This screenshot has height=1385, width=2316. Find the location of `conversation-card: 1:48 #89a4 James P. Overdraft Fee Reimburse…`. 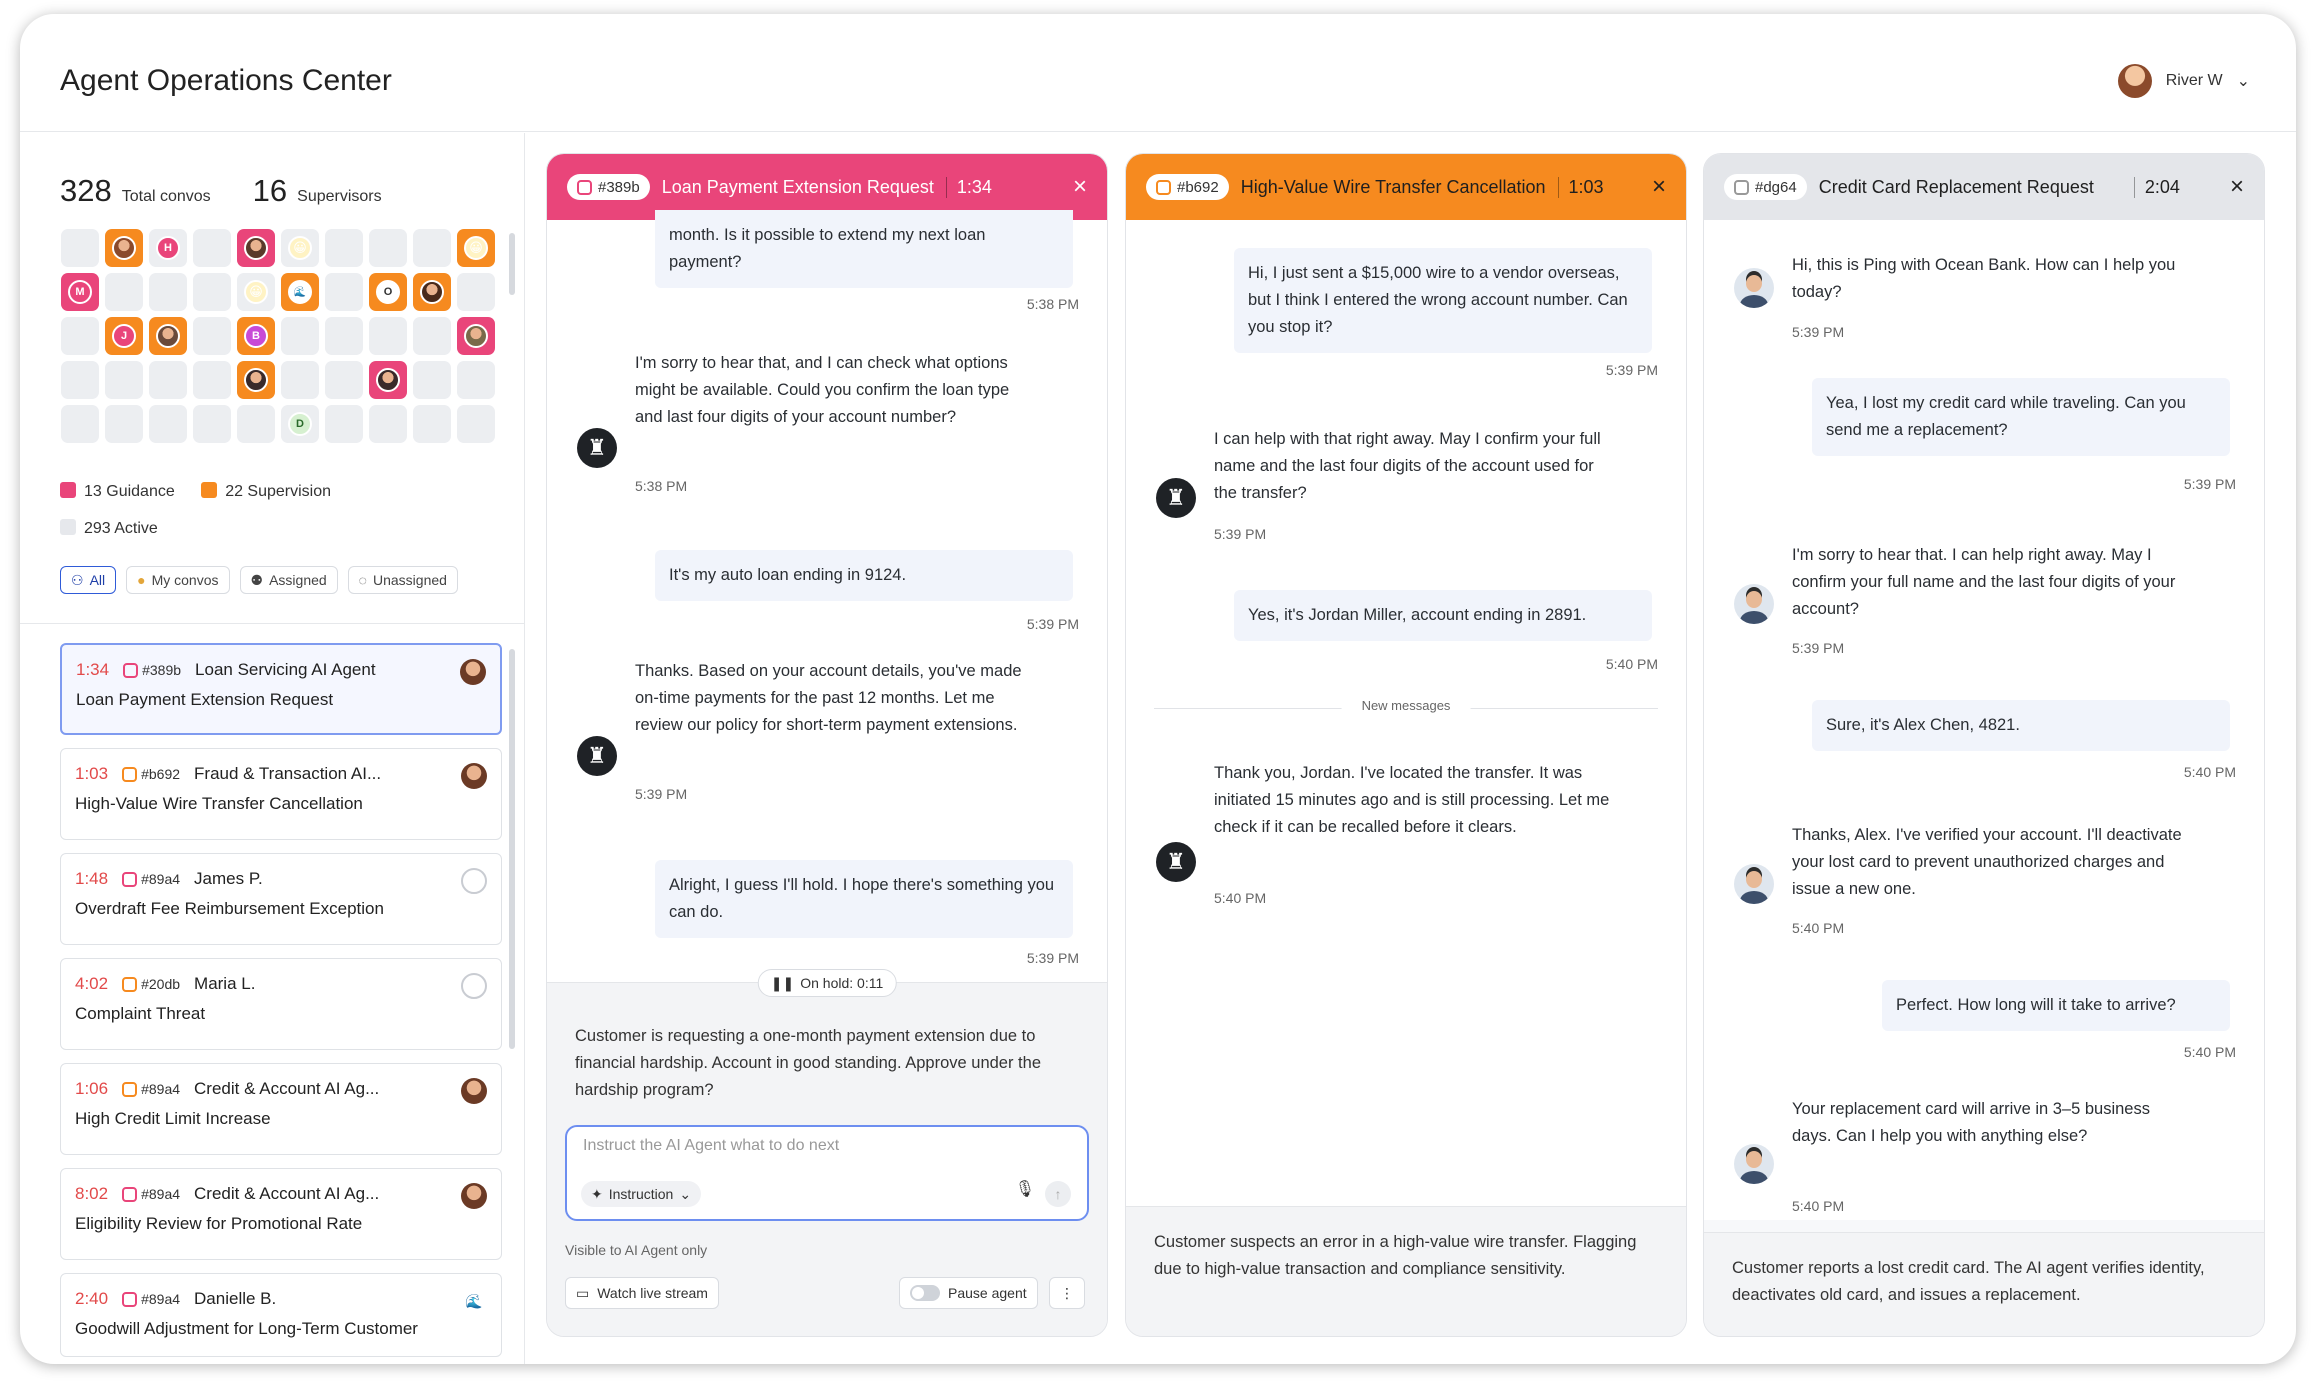

conversation-card: 1:48 #89a4 James P. Overdraft Fee Reimburse… is located at coordinates (281, 899).